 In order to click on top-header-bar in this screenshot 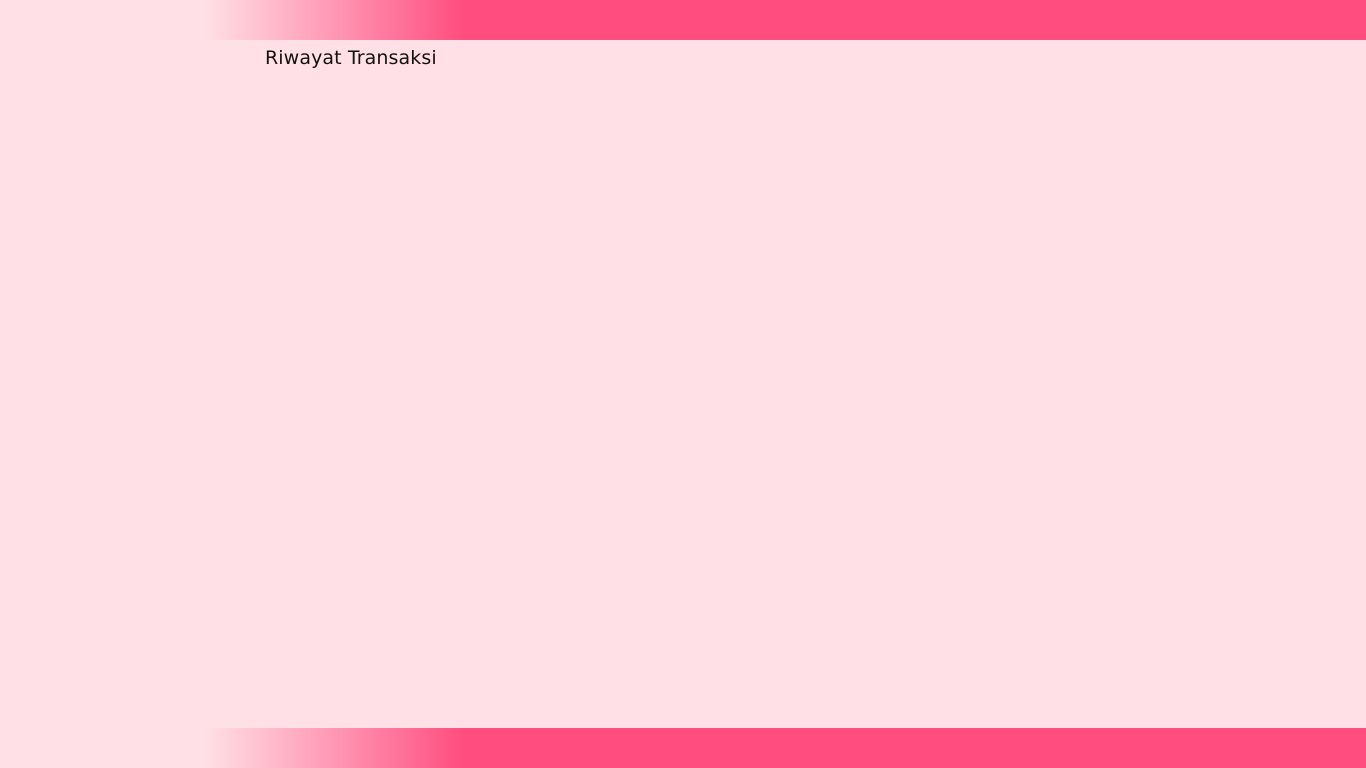, I will do `click(683, 20)`.